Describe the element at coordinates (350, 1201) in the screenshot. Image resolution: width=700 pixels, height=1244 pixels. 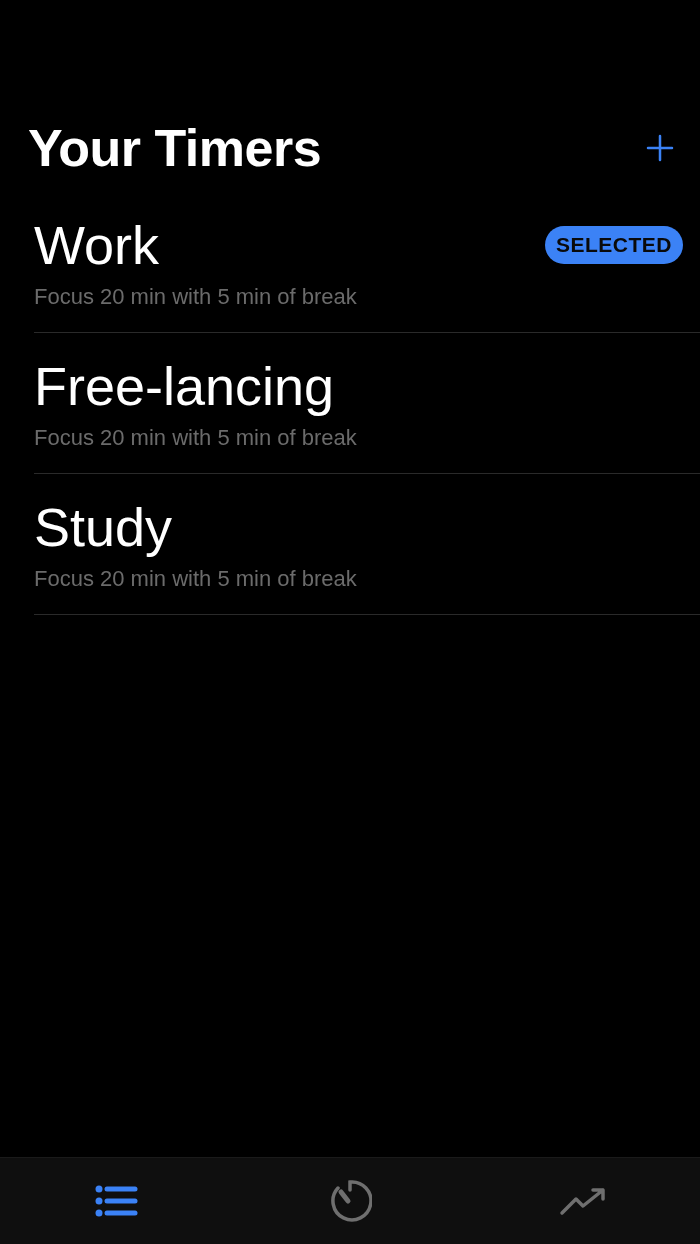
I see `timer-icon` at that location.